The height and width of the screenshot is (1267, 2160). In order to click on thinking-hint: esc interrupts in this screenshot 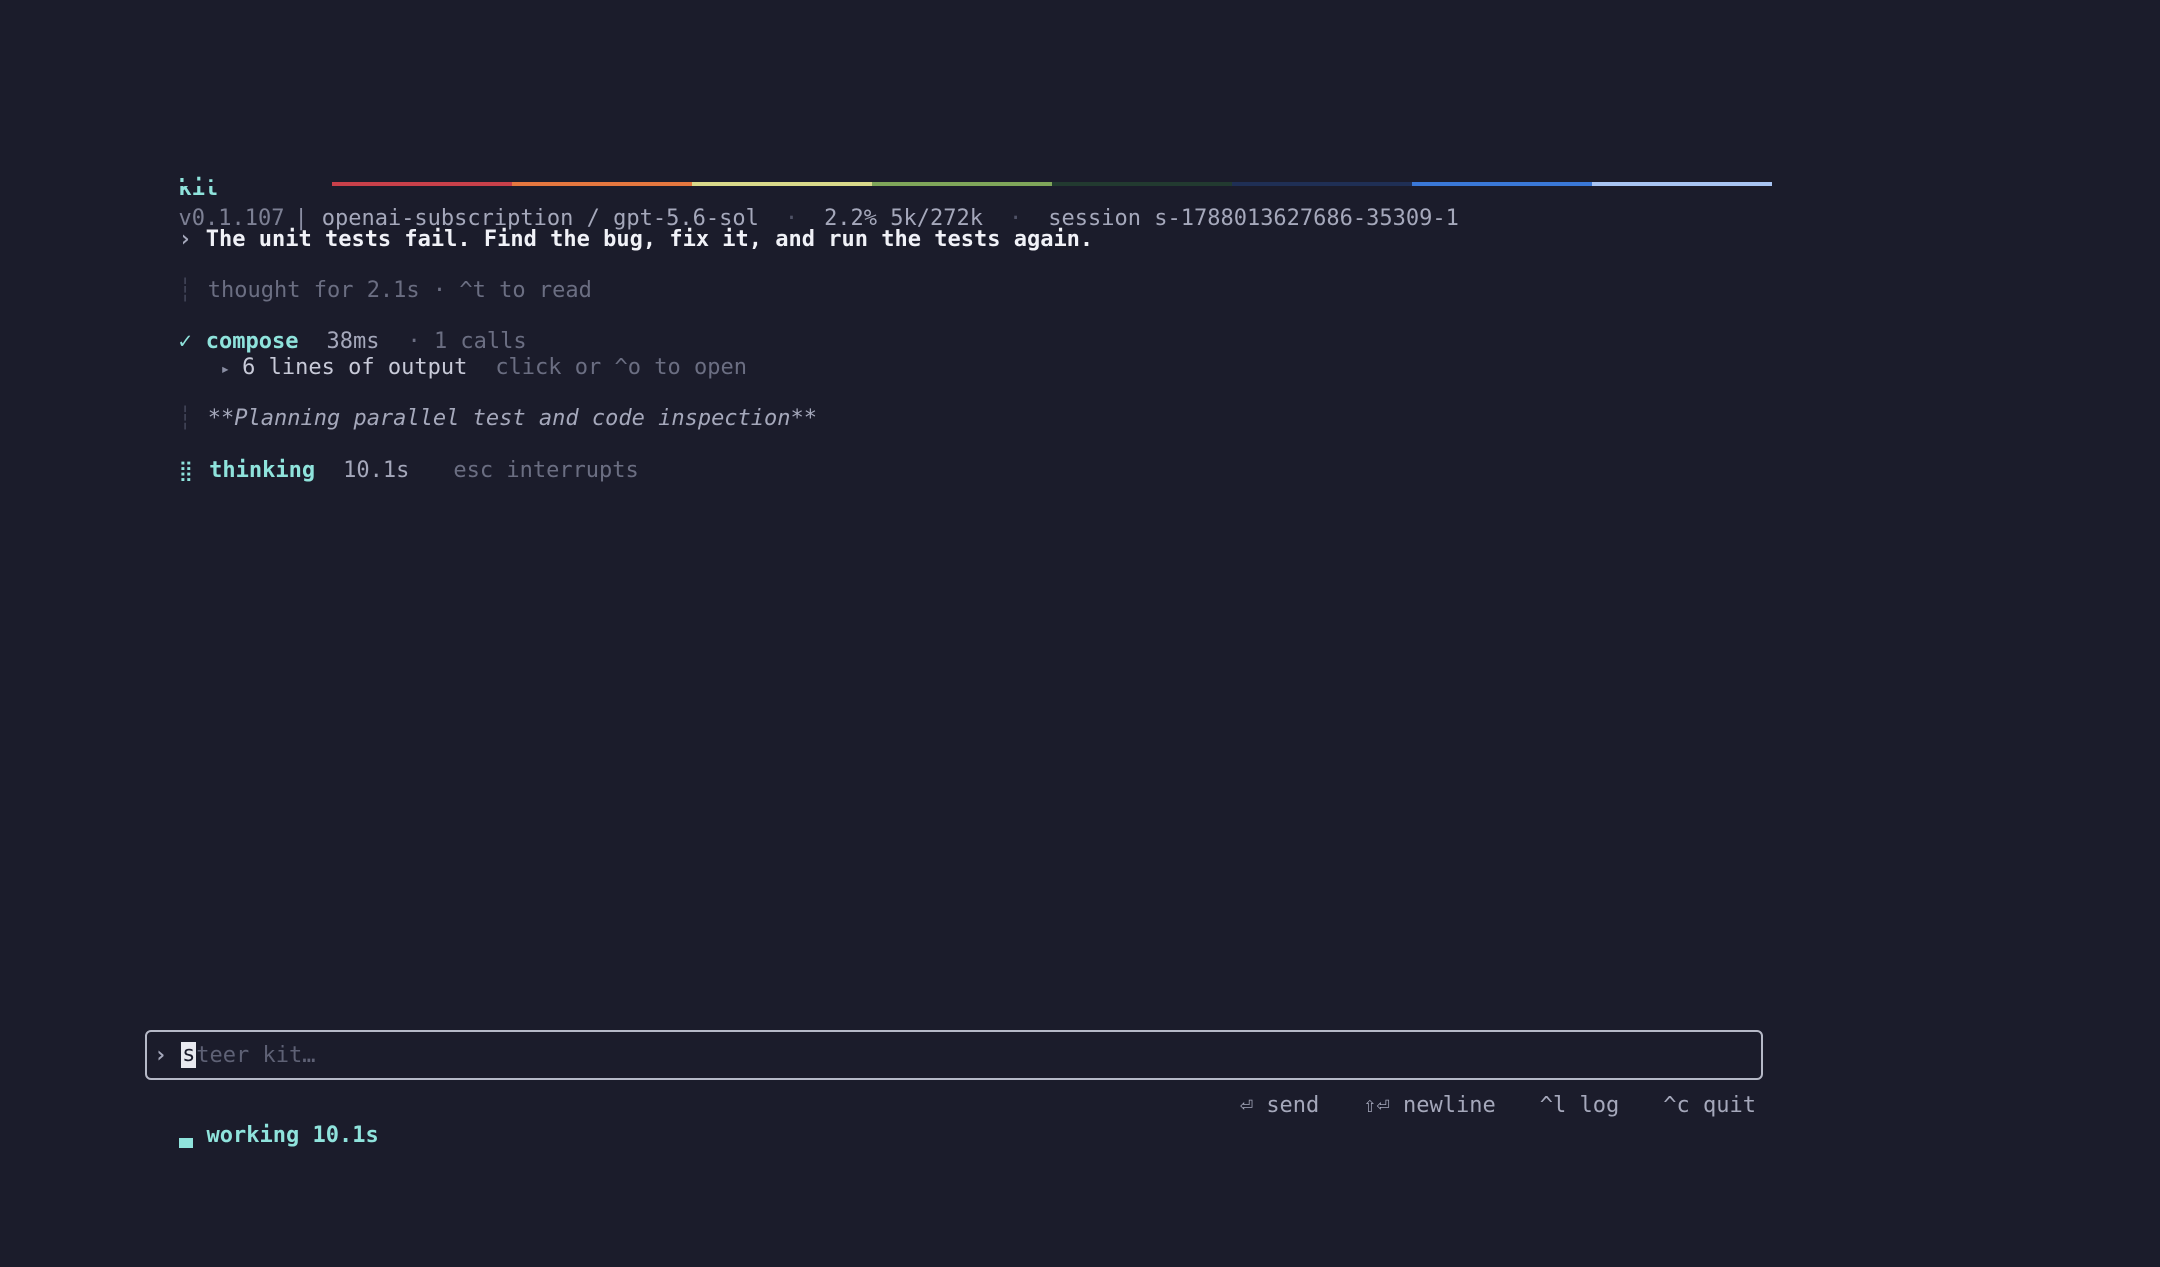, I will do `click(546, 470)`.